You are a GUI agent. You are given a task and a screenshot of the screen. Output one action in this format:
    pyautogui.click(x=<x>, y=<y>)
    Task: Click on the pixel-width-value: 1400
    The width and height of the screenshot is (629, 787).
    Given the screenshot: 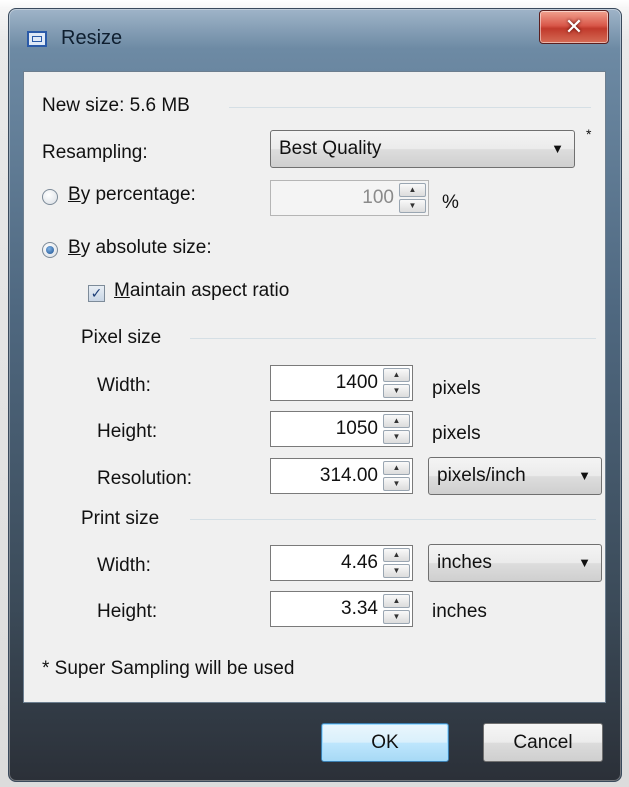 What is the action you would take?
    pyautogui.click(x=356, y=382)
    